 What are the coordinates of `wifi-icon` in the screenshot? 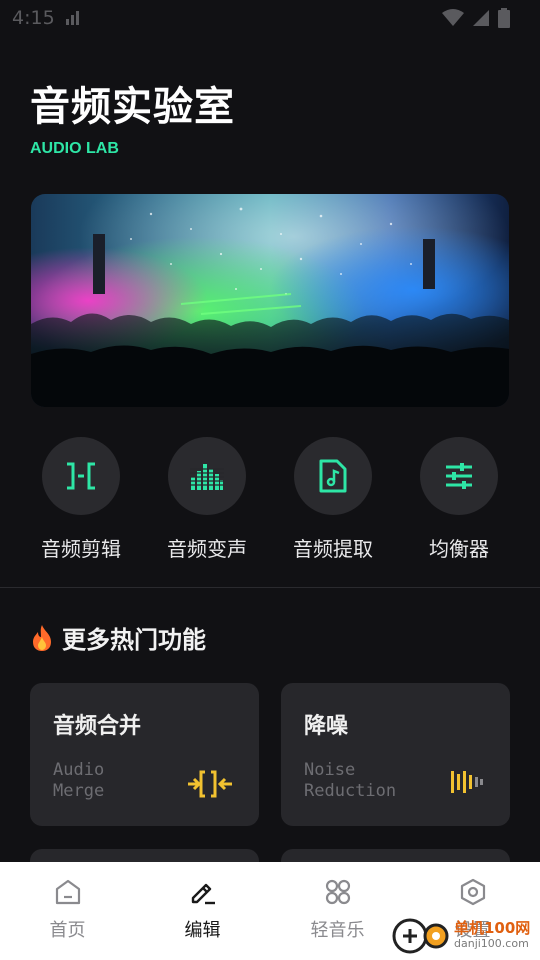 It's located at (453, 17).